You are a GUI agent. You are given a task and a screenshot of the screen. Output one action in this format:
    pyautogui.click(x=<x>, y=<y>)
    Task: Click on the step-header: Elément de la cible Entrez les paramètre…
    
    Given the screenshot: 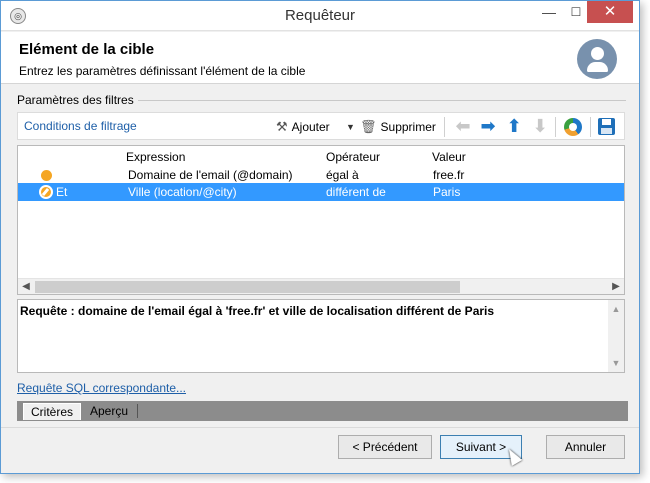 What is the action you would take?
    pyautogui.click(x=320, y=58)
    